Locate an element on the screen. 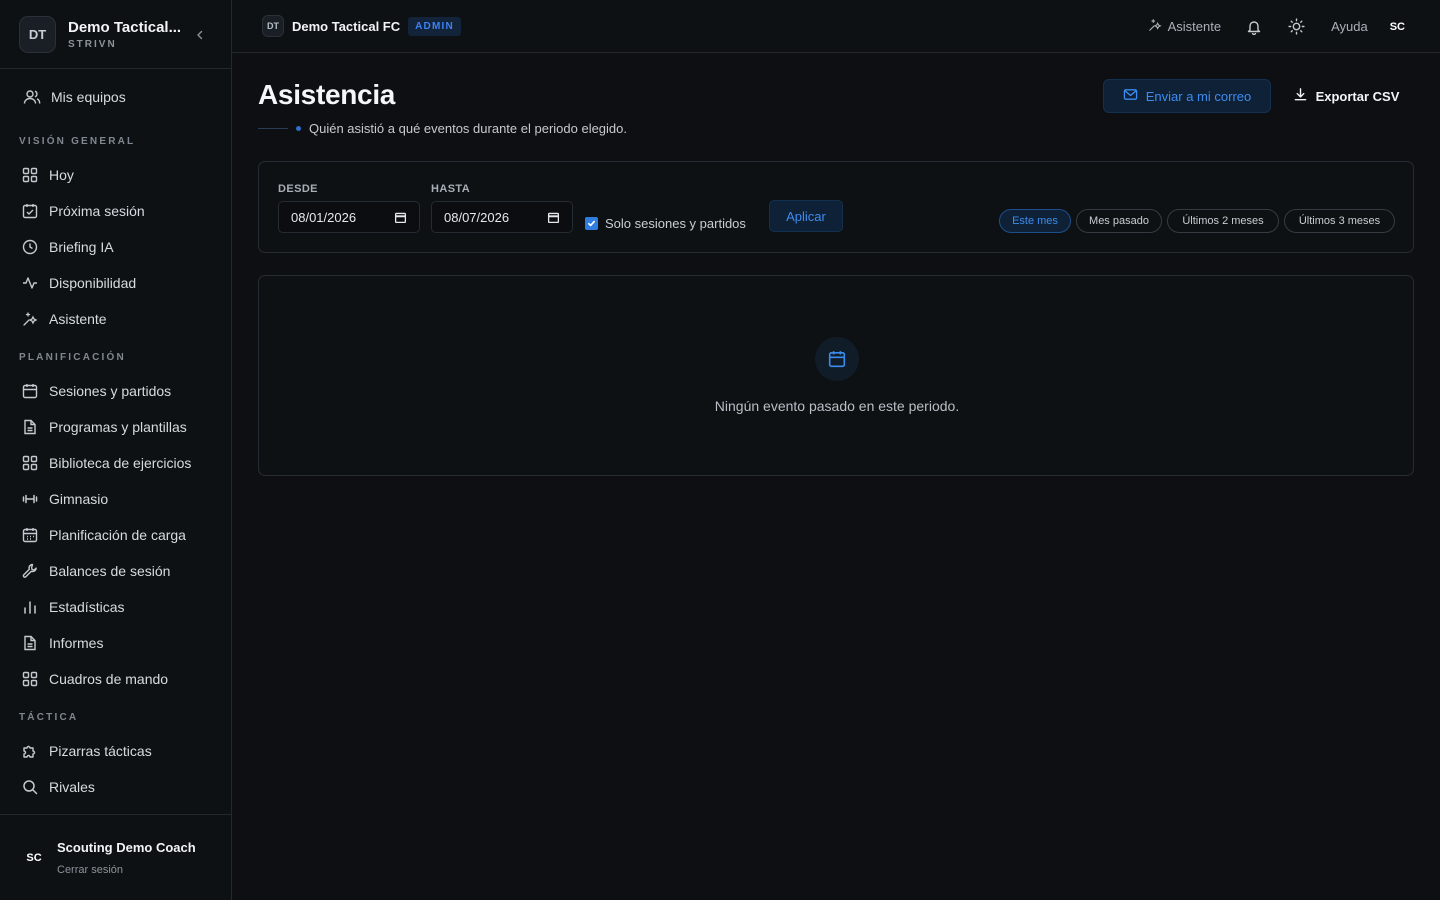  notifications-button is located at coordinates (1254, 27).